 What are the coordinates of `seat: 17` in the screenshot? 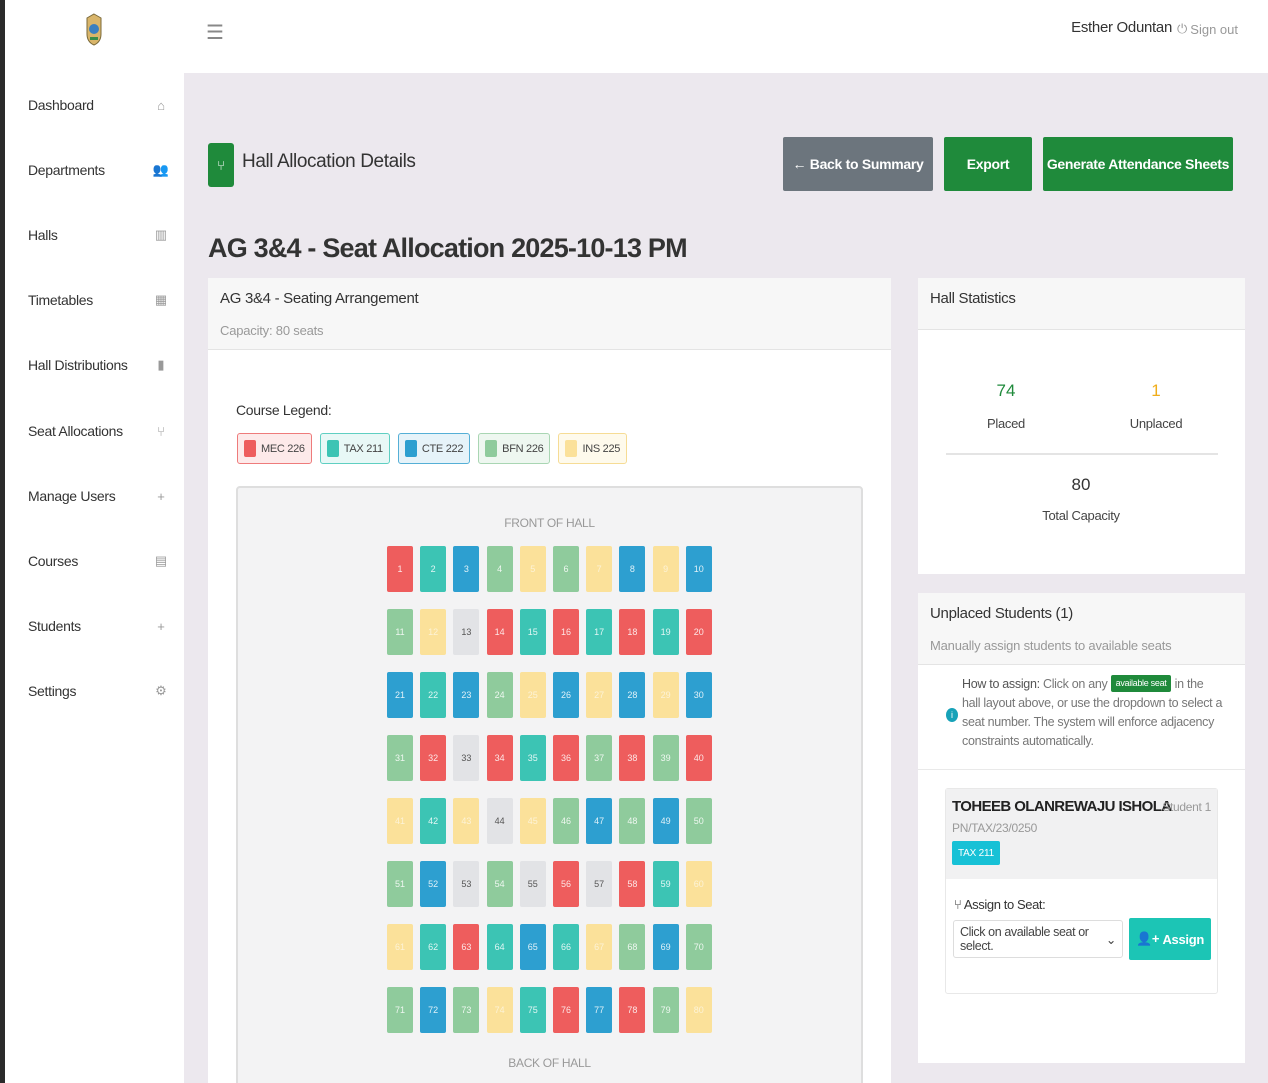 It's located at (599, 632).